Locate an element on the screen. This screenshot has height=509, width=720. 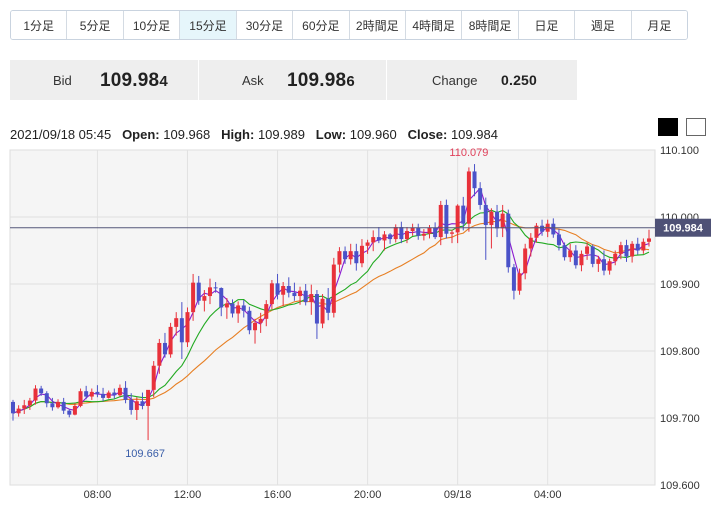
y-tick-label: 109.600 is located at coordinates (680, 486).